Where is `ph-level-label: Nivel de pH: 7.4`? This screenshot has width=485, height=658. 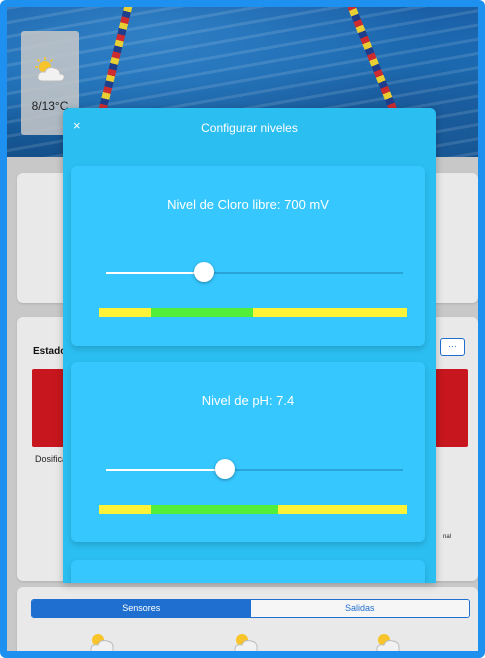
ph-level-label: Nivel de pH: 7.4 is located at coordinates (248, 400).